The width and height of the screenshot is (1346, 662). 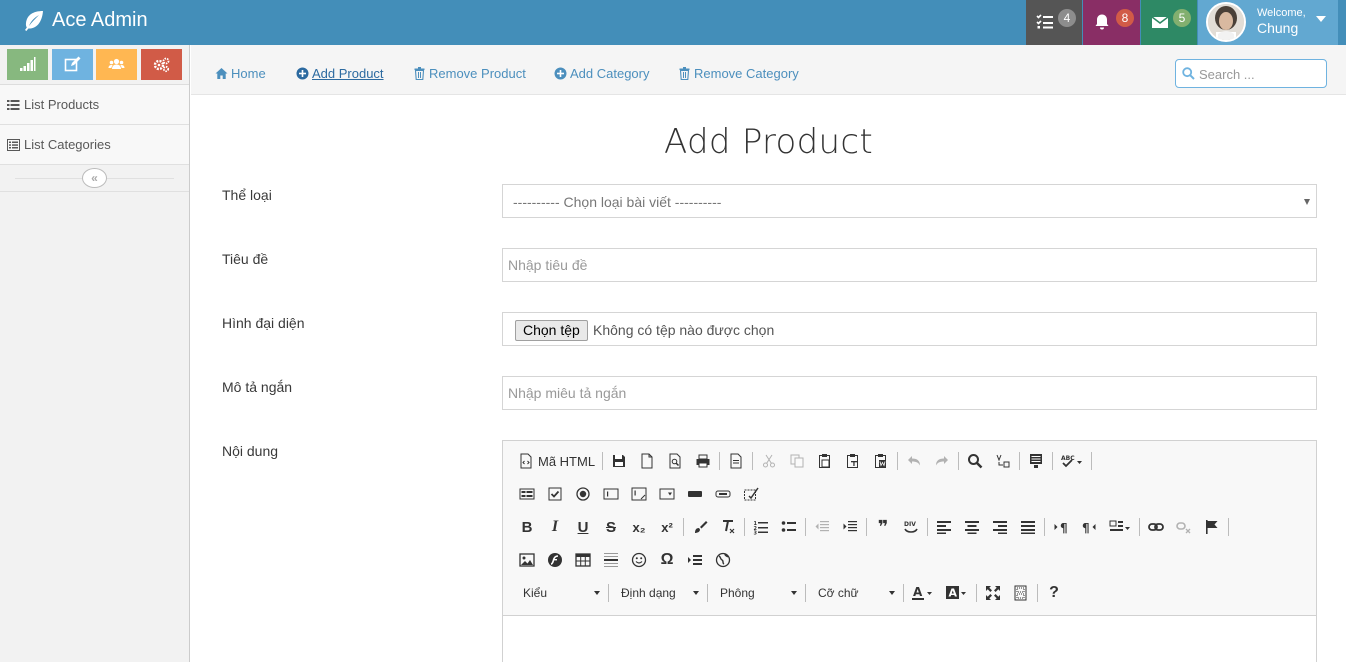 What do you see at coordinates (611, 527) in the screenshot?
I see `strike-button: S` at bounding box center [611, 527].